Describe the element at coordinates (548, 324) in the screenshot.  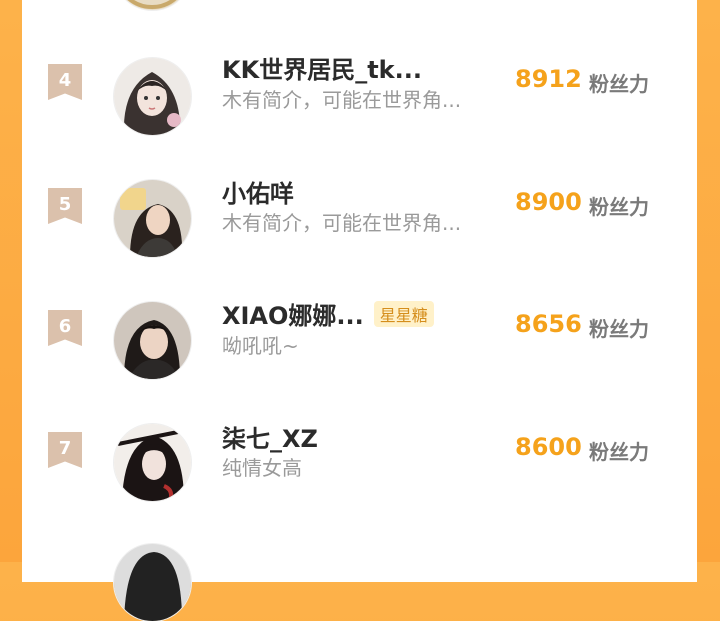
I see `fan-score: 8656` at that location.